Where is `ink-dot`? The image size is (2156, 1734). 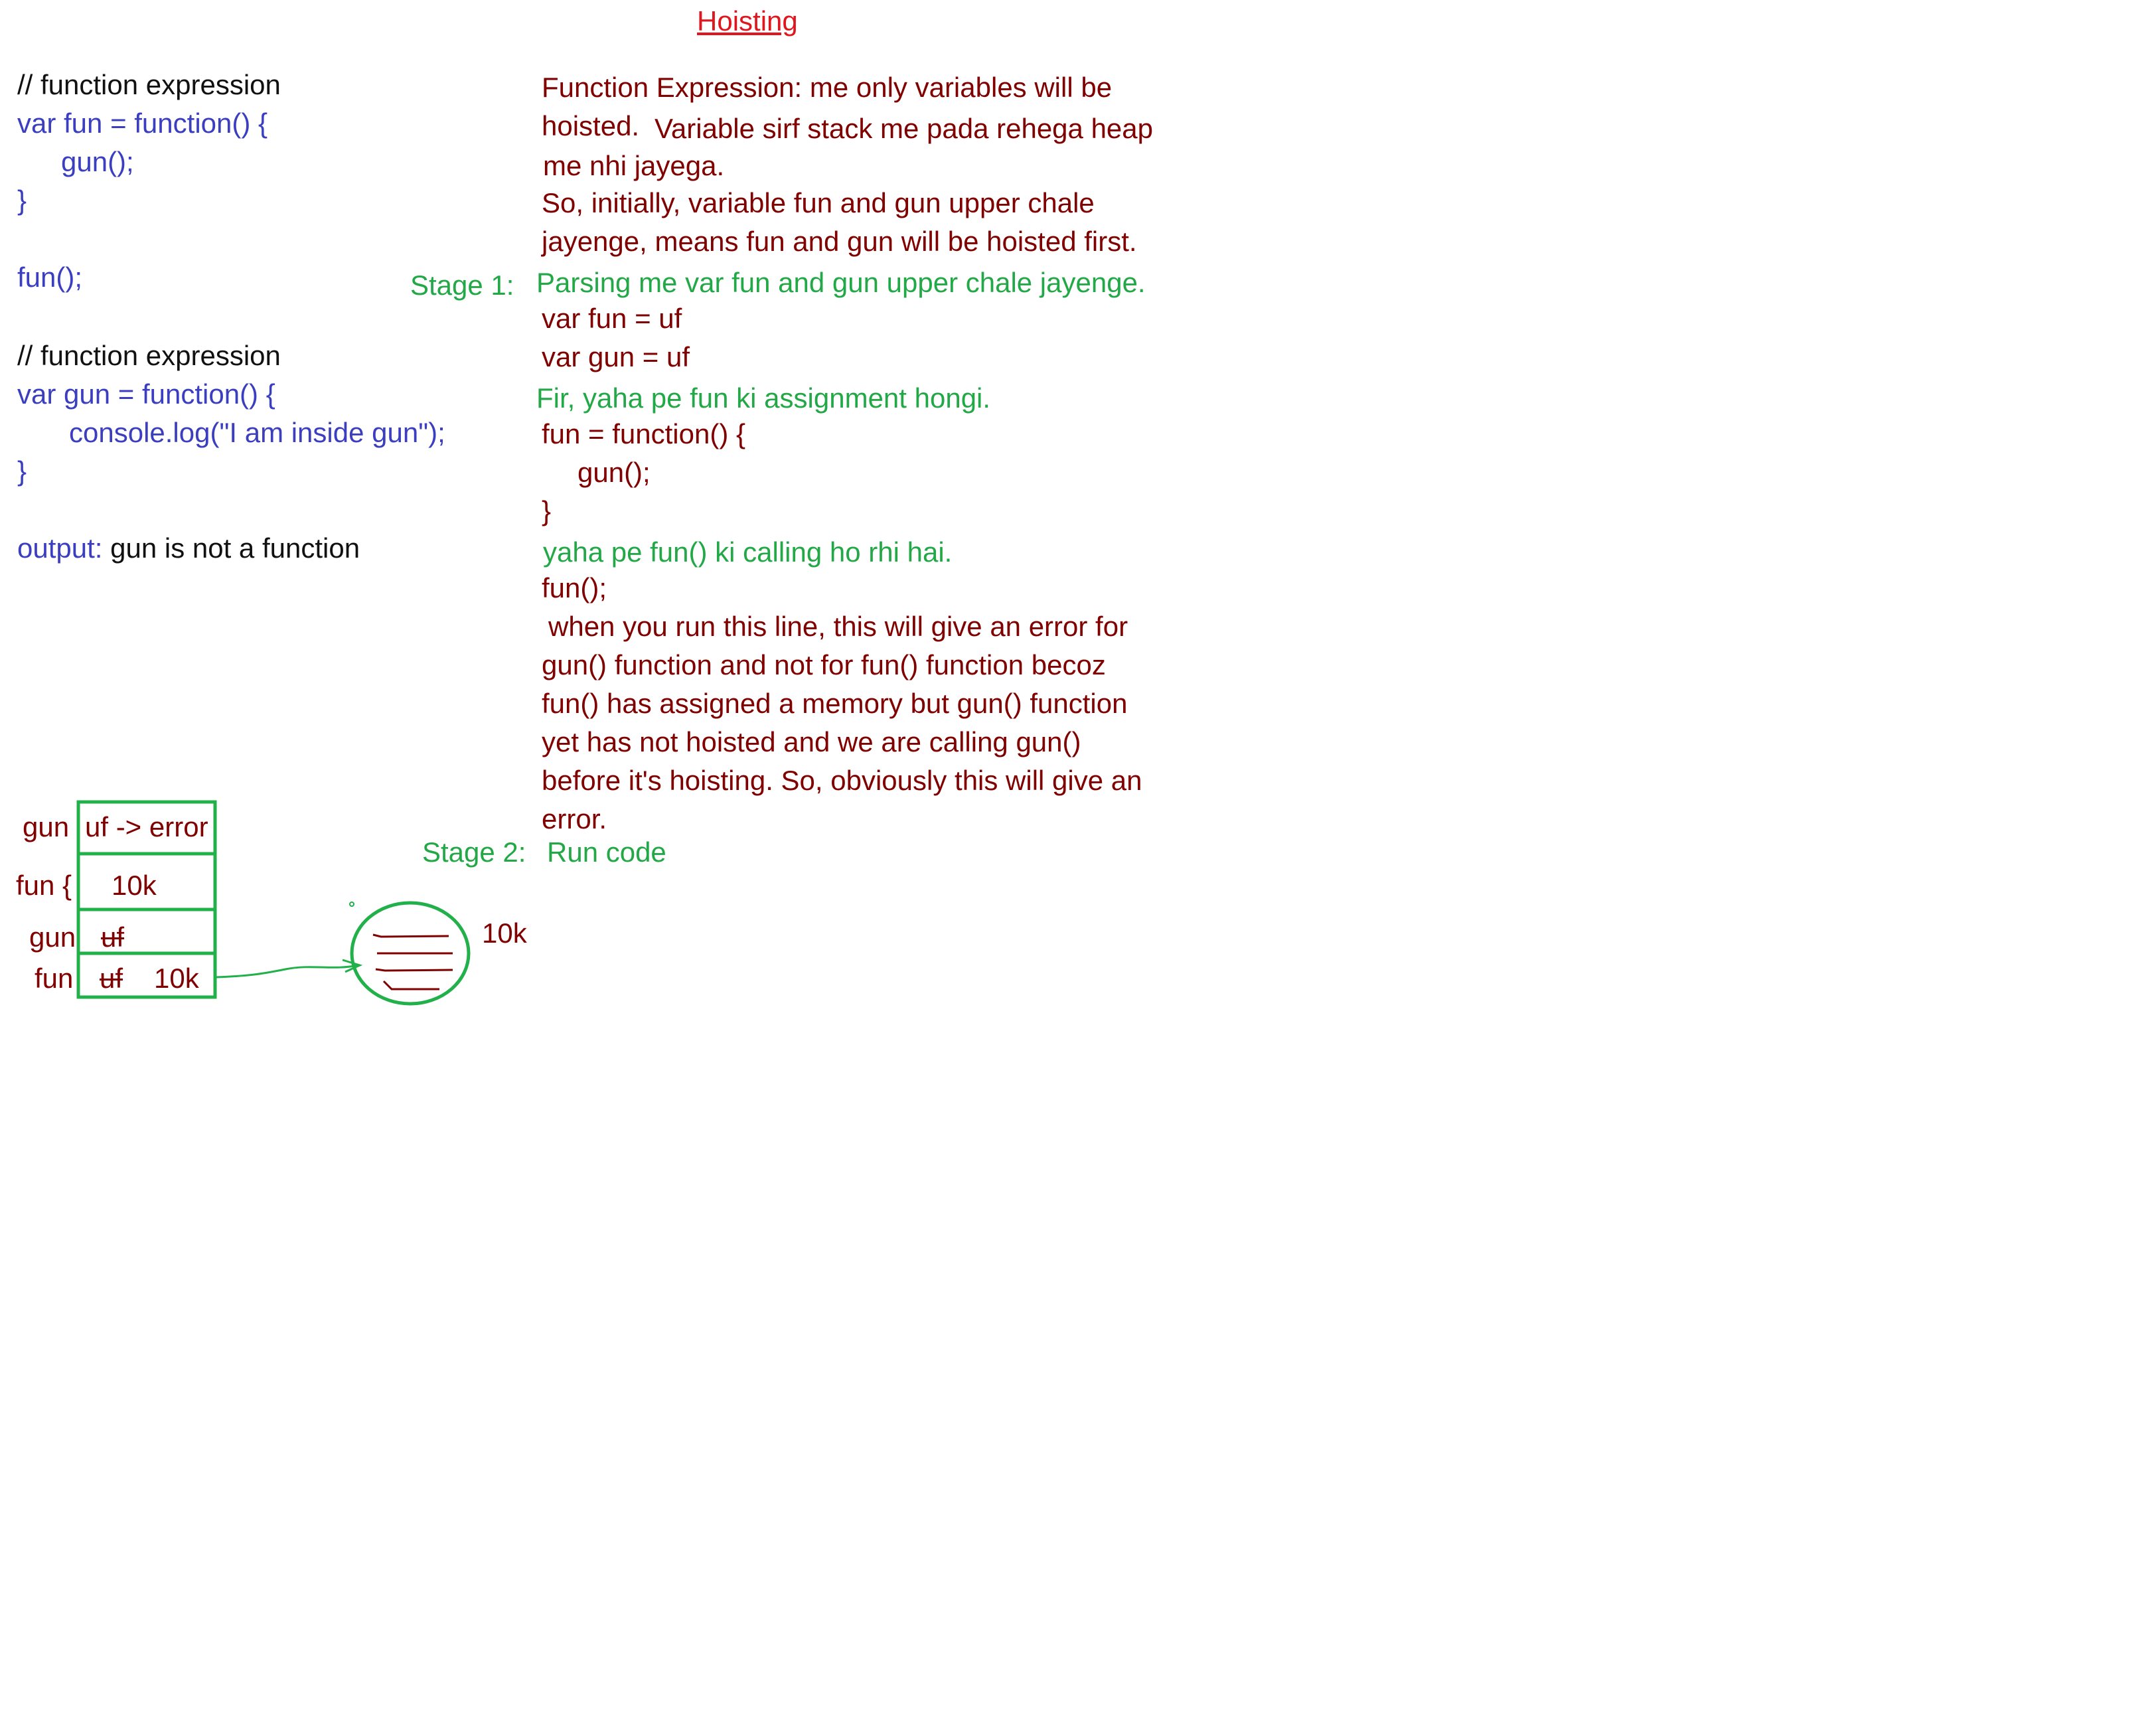 ink-dot is located at coordinates (351, 904).